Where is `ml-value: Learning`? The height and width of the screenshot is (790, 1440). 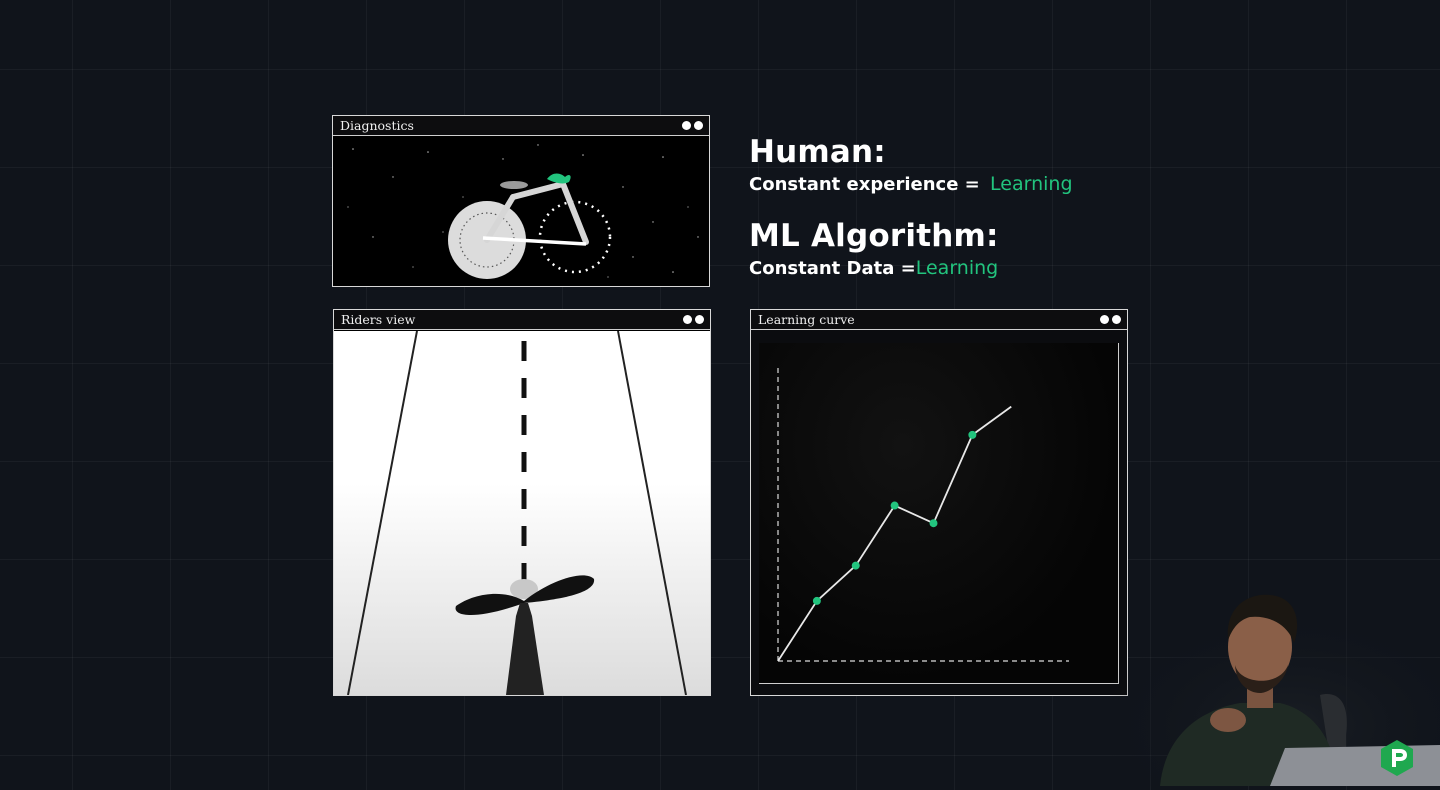
ml-value: Learning is located at coordinates (957, 268).